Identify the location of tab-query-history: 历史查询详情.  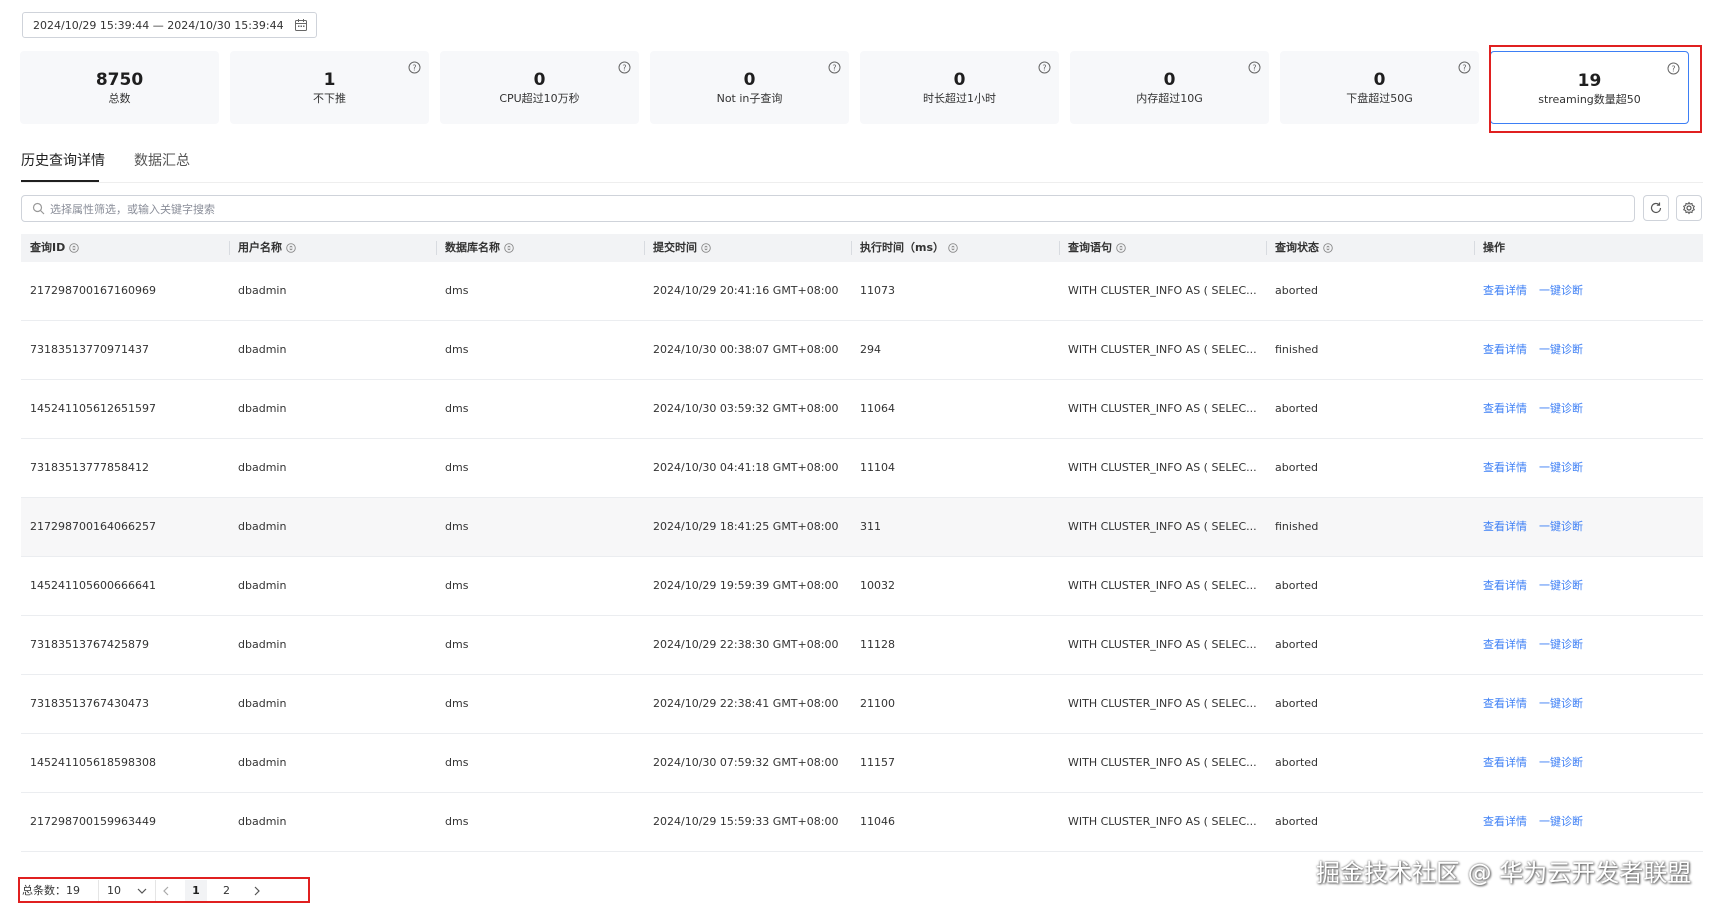
(63, 161).